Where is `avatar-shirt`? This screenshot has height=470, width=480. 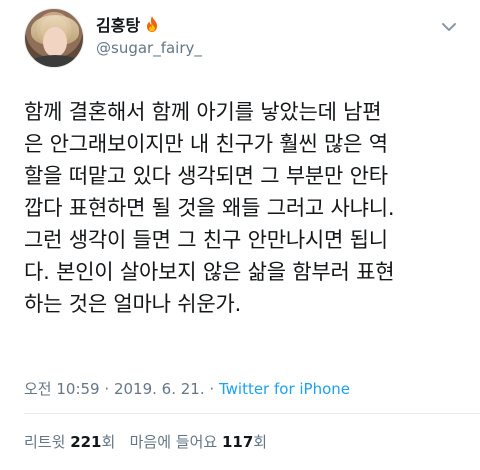
avatar-shirt is located at coordinates (55, 61).